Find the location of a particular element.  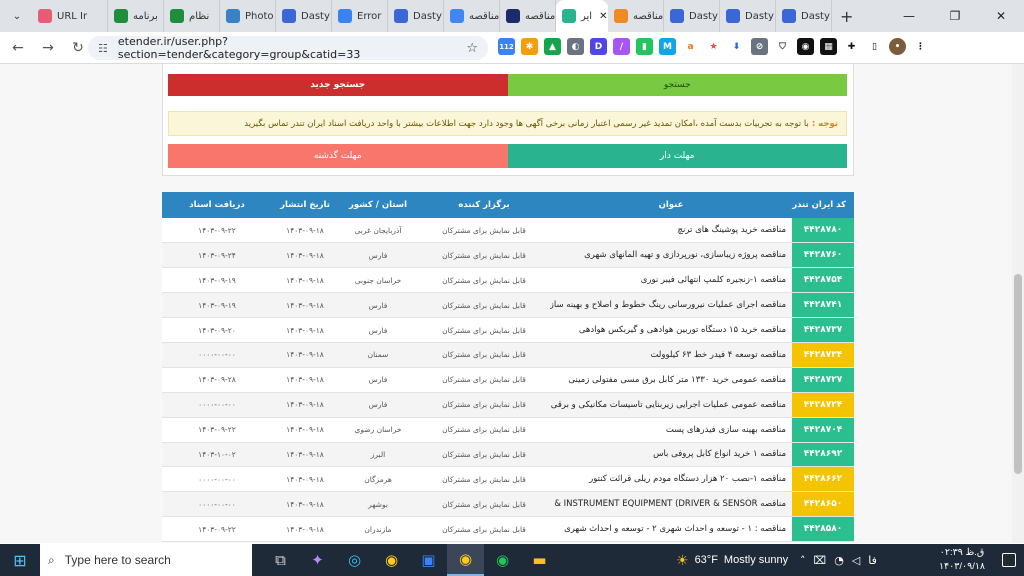

extension-icon: ◐ is located at coordinates (575, 46).